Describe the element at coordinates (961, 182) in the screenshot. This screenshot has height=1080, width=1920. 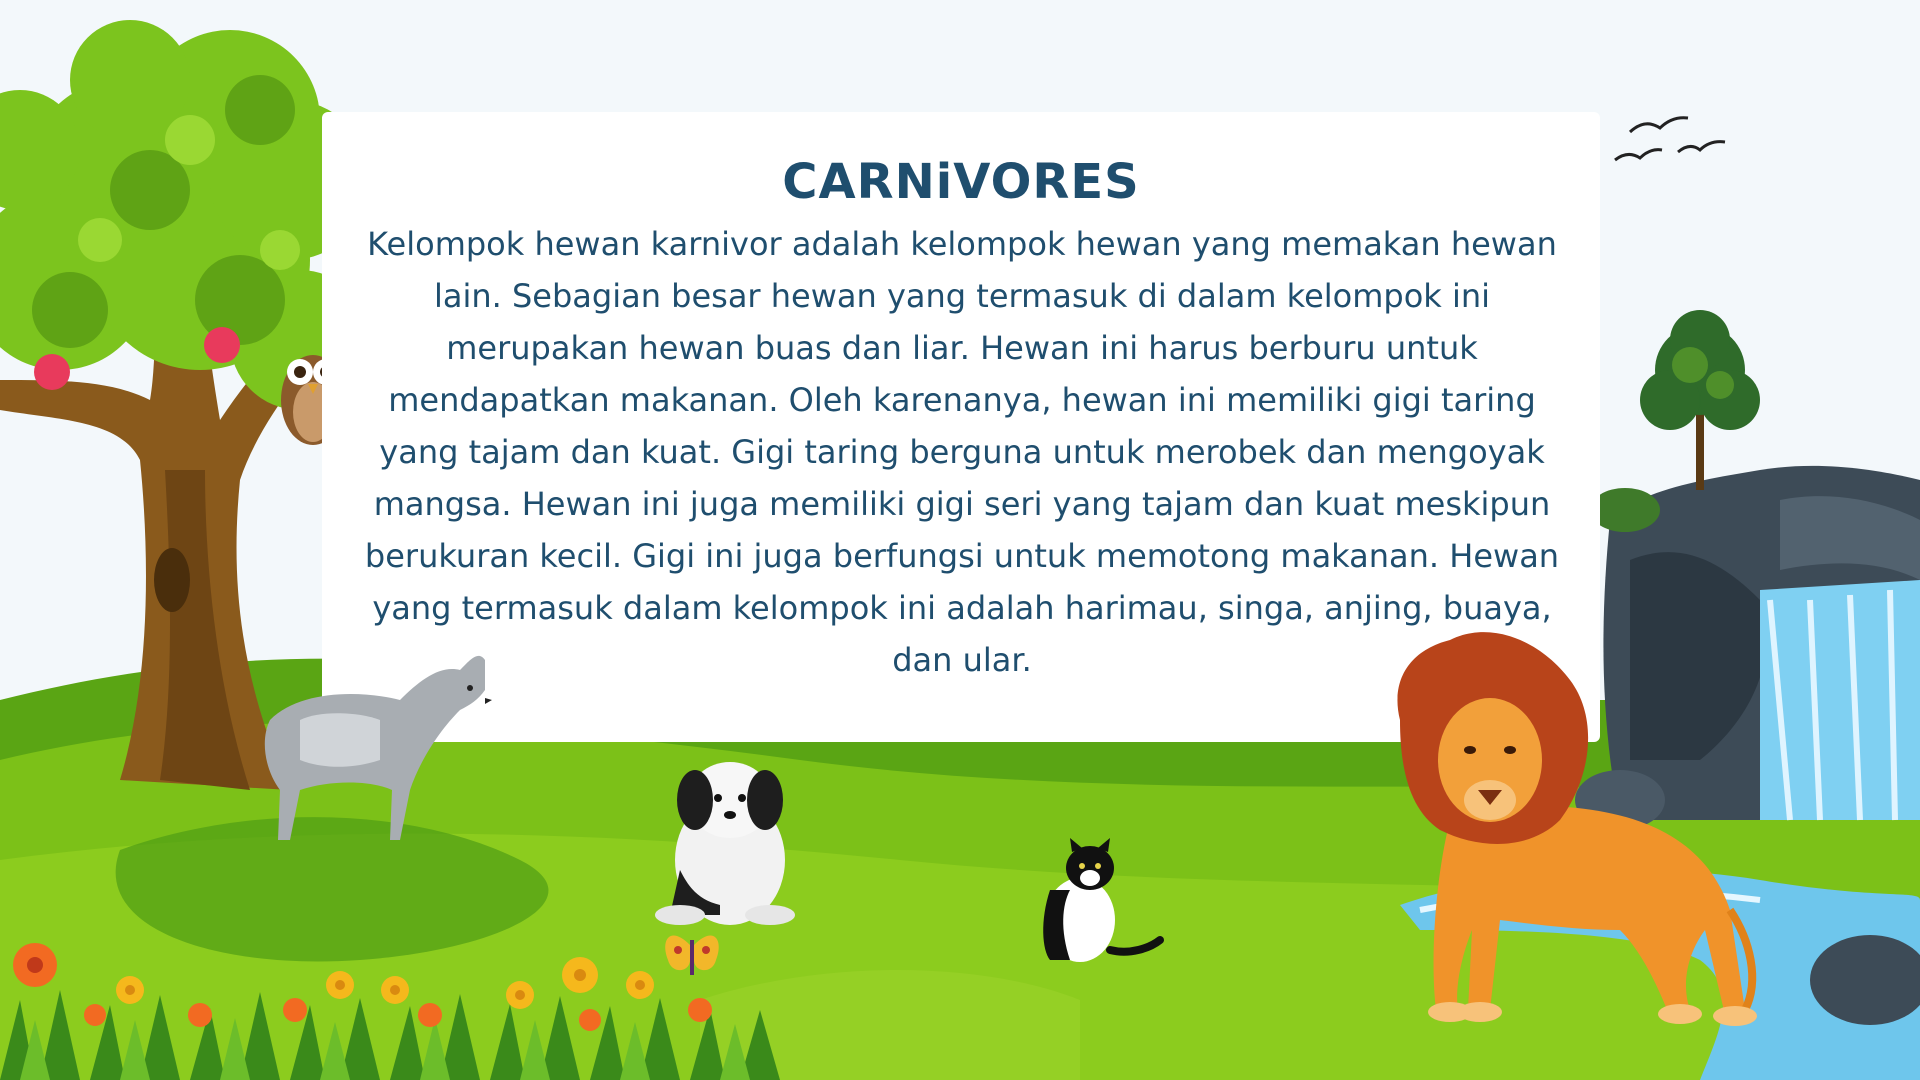
I see `slide-title: CARNiVORES` at that location.